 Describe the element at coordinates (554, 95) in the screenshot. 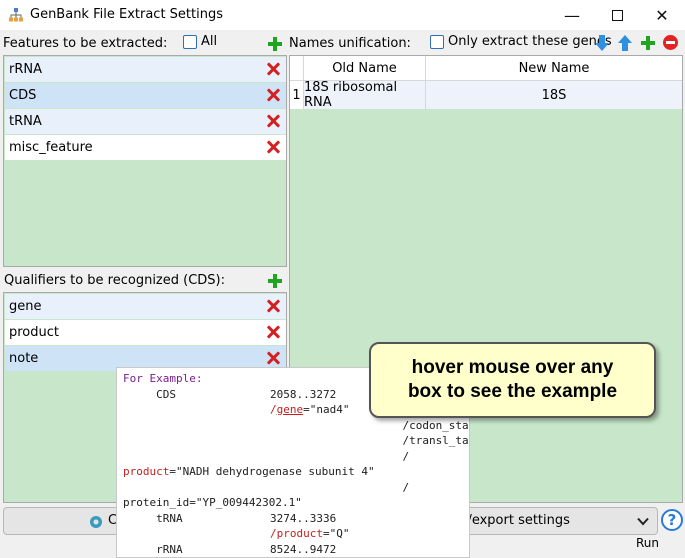

I see `new-name-cell: 18S` at that location.